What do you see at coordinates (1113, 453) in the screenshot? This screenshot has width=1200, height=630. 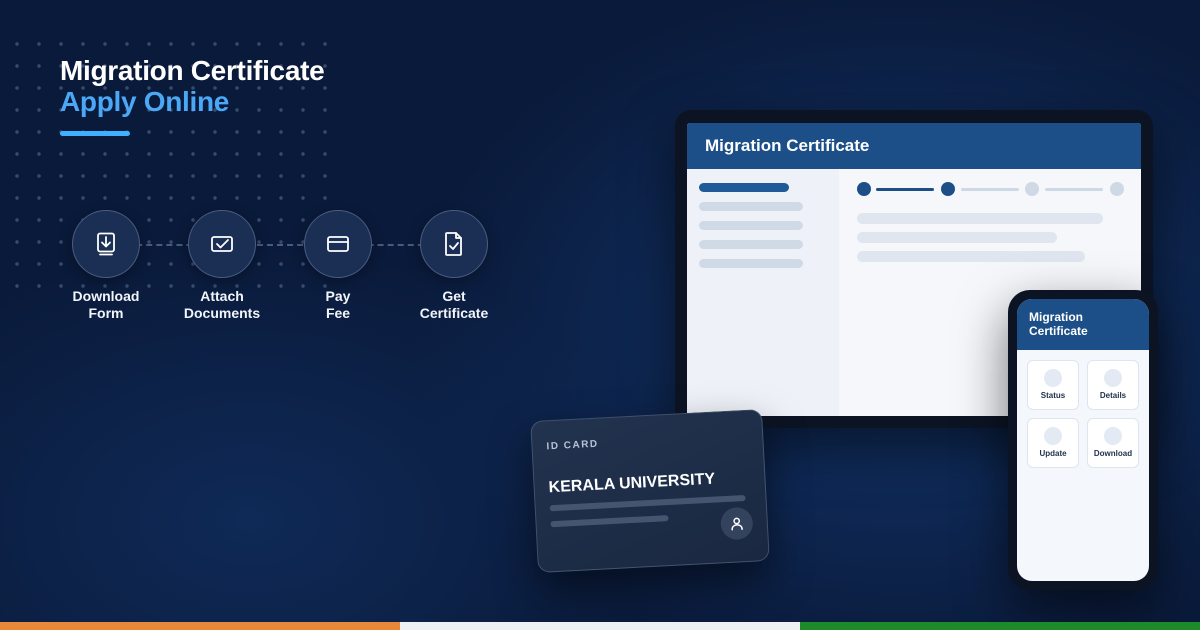 I see `tile-label: Download` at bounding box center [1113, 453].